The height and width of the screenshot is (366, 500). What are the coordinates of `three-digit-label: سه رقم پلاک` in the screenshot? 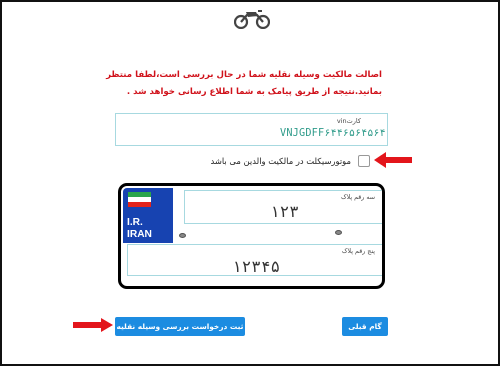 It's located at (357, 197).